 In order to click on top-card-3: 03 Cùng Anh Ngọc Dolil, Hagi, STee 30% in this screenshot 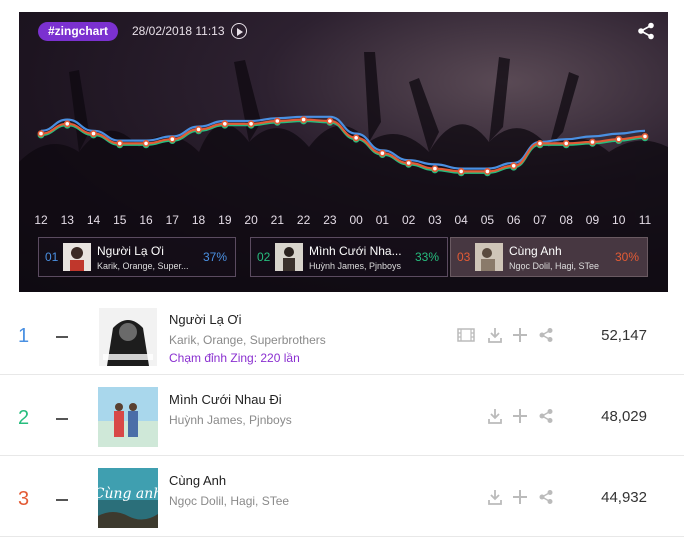, I will do `click(549, 257)`.